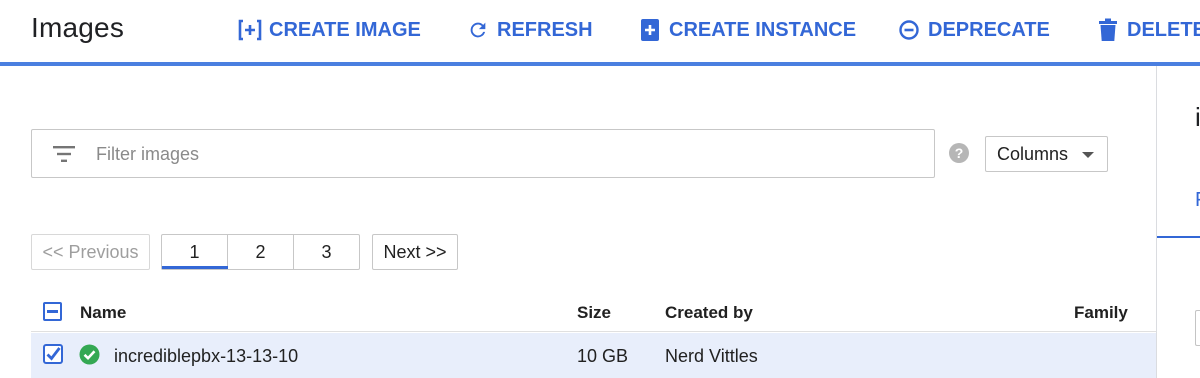 Image resolution: width=1200 pixels, height=378 pixels. I want to click on previous-page-button: << Previous, so click(90, 252).